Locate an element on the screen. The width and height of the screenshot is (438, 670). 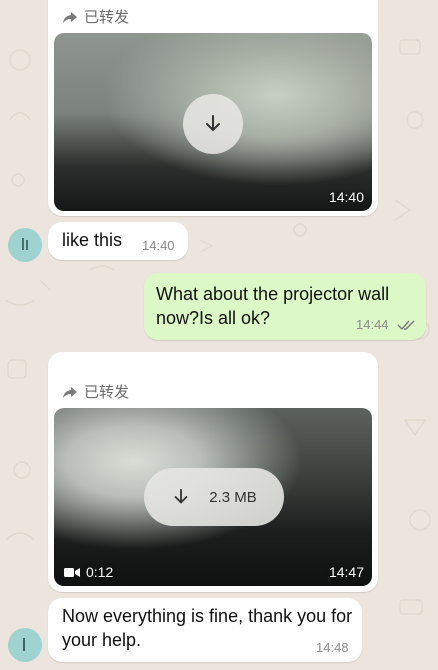
message-time: 14:47 is located at coordinates (346, 572).